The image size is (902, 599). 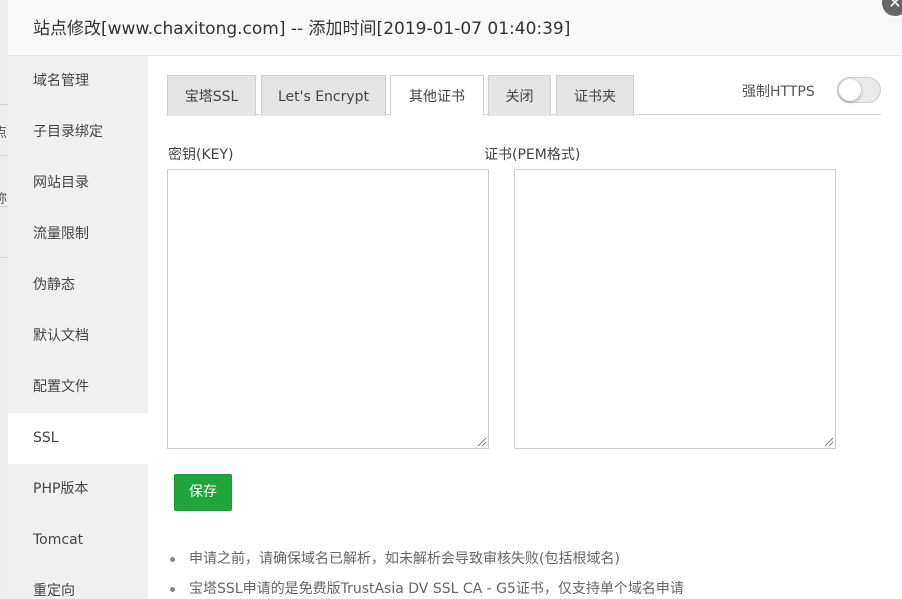 What do you see at coordinates (850, 90) in the screenshot?
I see `toggle-knob` at bounding box center [850, 90].